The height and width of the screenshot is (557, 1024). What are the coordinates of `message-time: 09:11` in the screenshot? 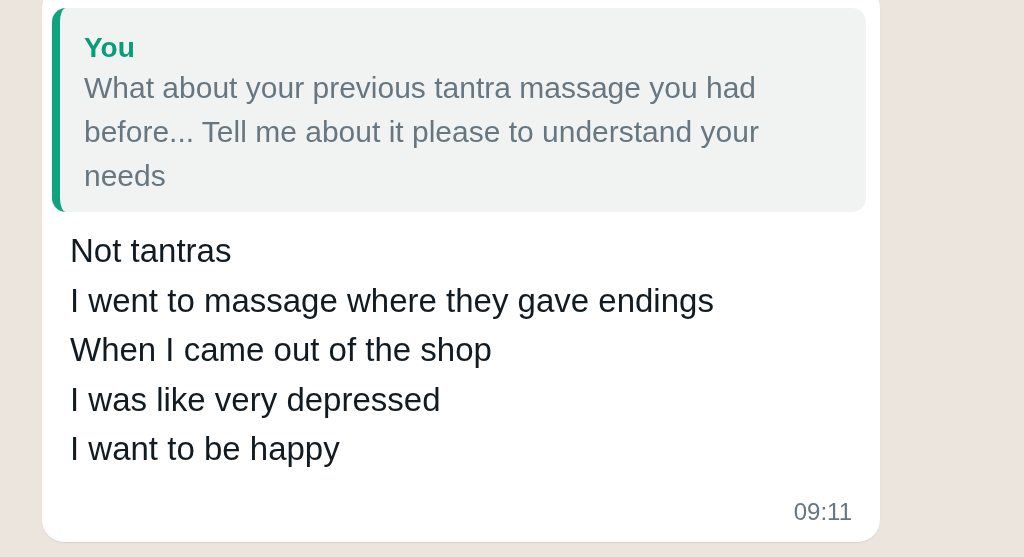 It's located at (822, 512).